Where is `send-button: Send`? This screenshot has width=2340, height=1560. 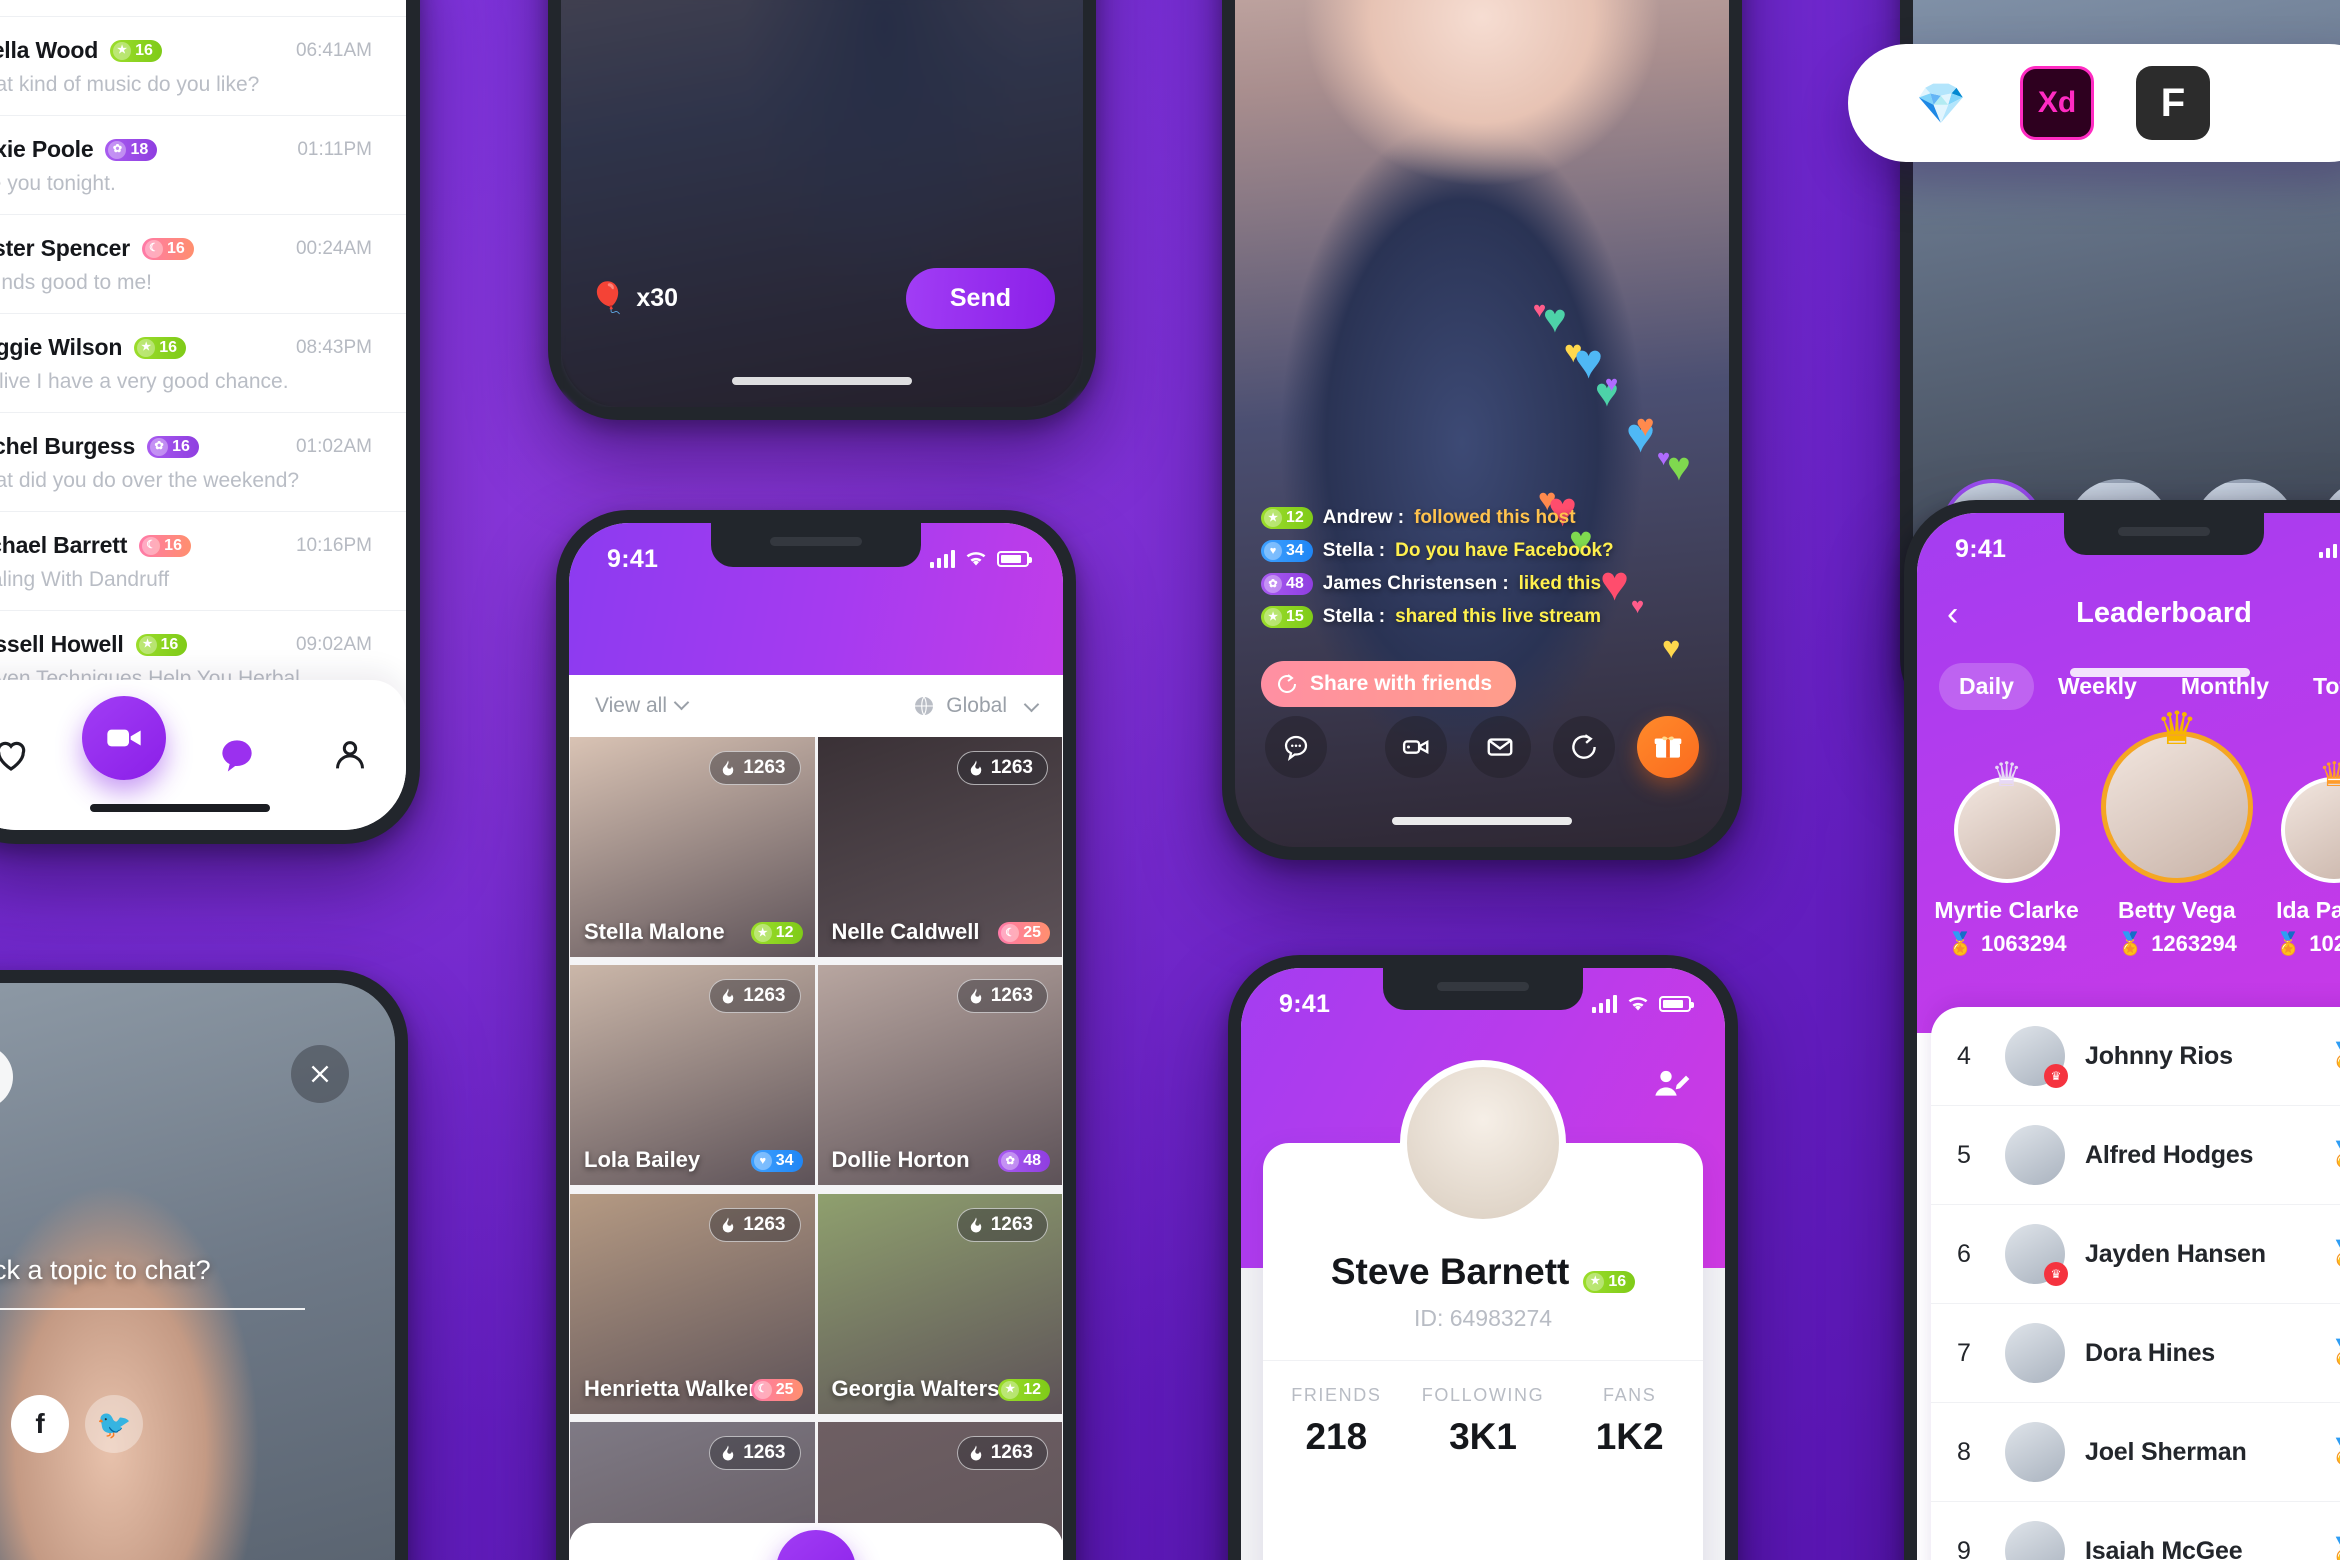
send-button: Send is located at coordinates (980, 298).